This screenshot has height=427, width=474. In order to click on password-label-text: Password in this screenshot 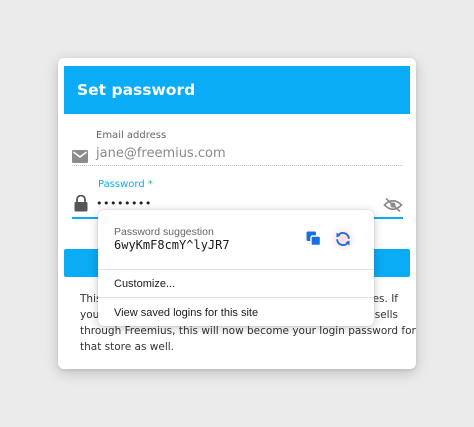, I will do `click(121, 184)`.